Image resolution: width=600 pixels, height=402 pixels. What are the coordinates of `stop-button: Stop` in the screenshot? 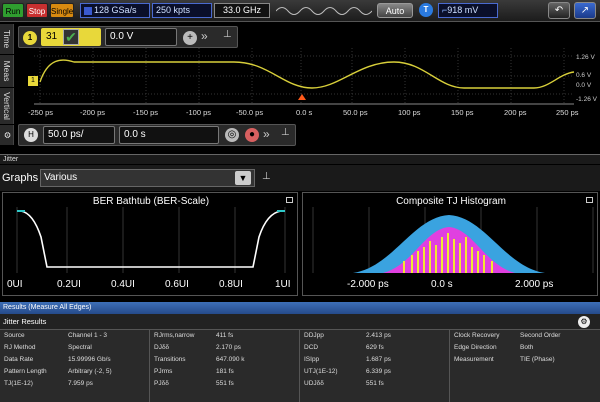 It's located at (37, 10).